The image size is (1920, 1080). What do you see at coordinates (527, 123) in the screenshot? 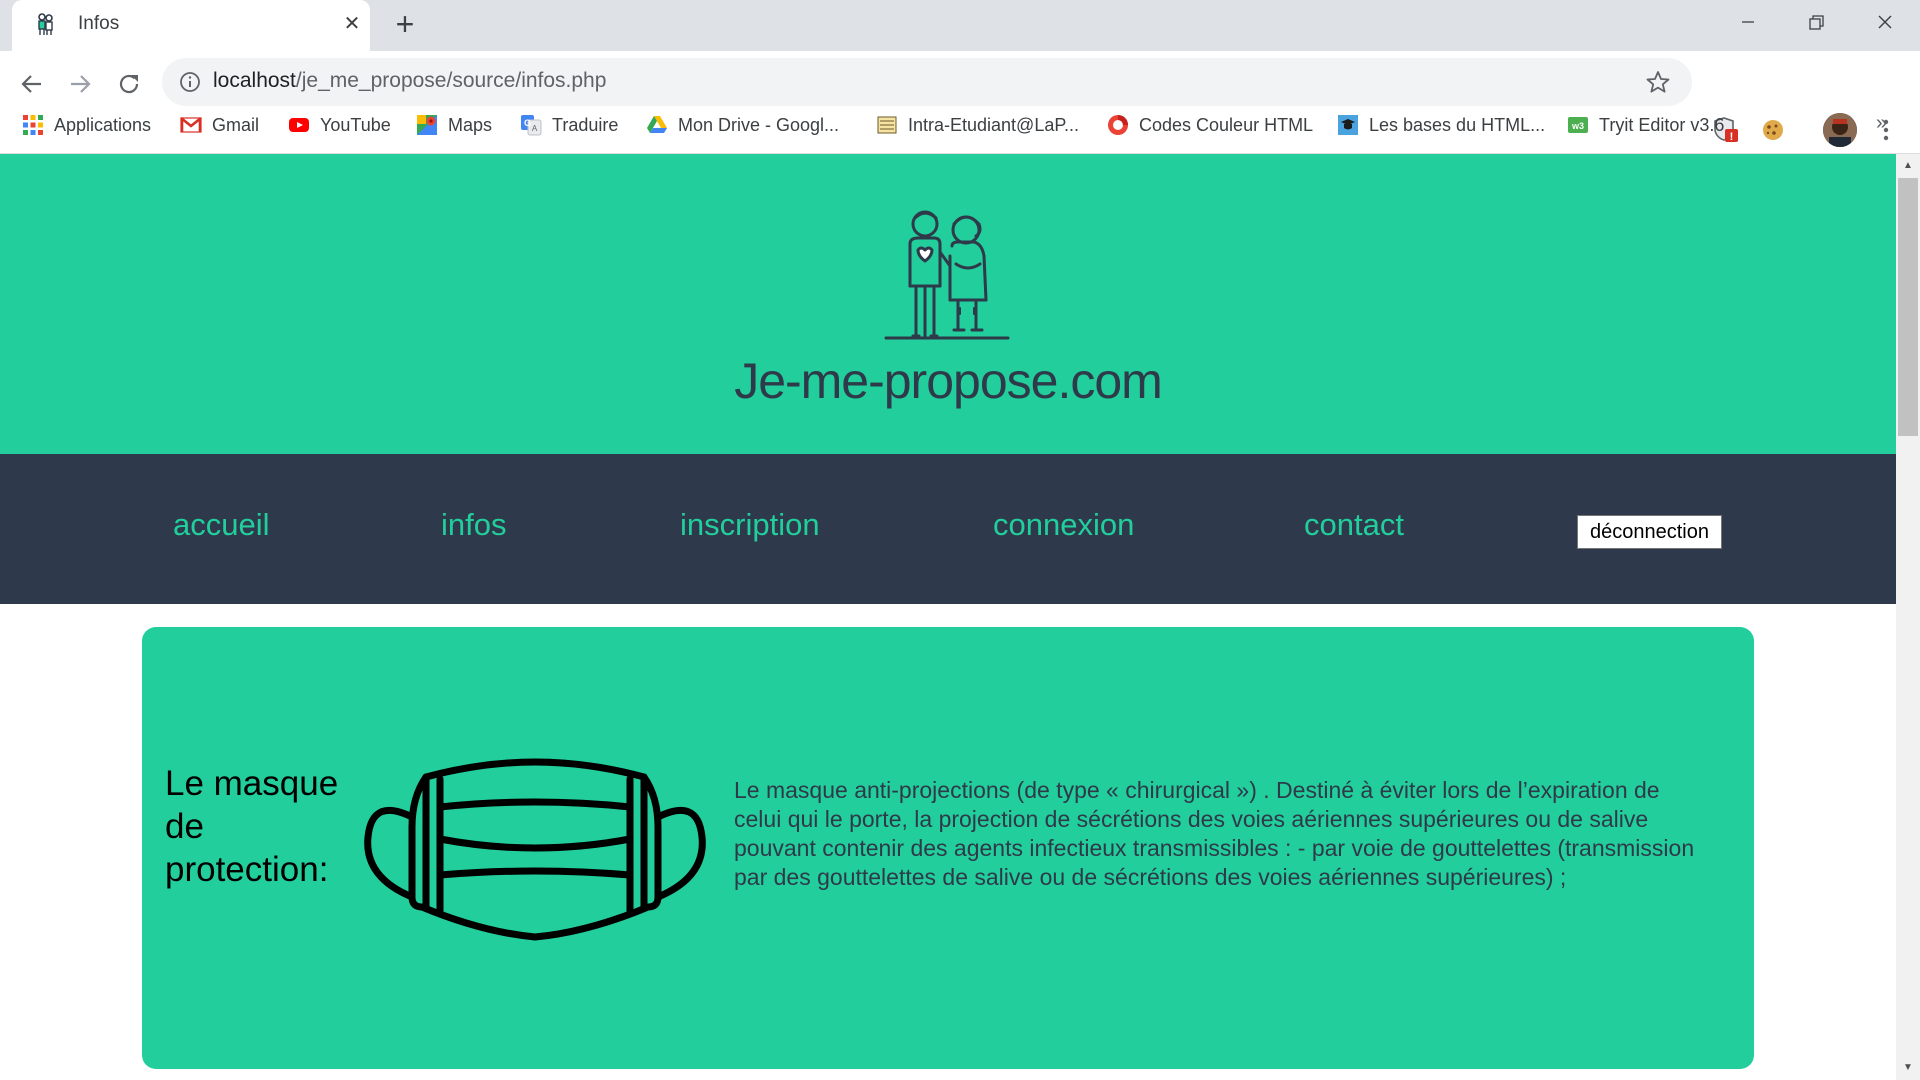
I see `svg-text: G` at bounding box center [527, 123].